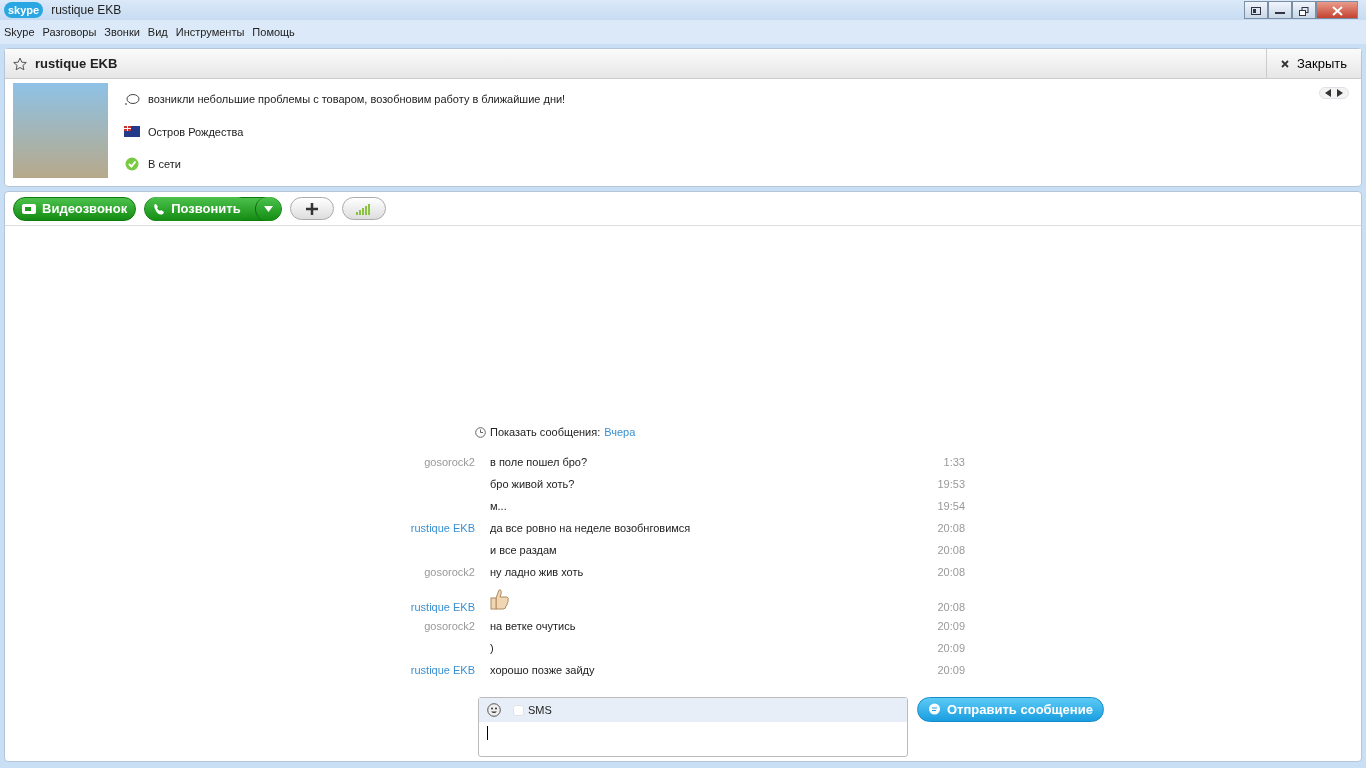  I want to click on menu-item: Skype, so click(19, 32).